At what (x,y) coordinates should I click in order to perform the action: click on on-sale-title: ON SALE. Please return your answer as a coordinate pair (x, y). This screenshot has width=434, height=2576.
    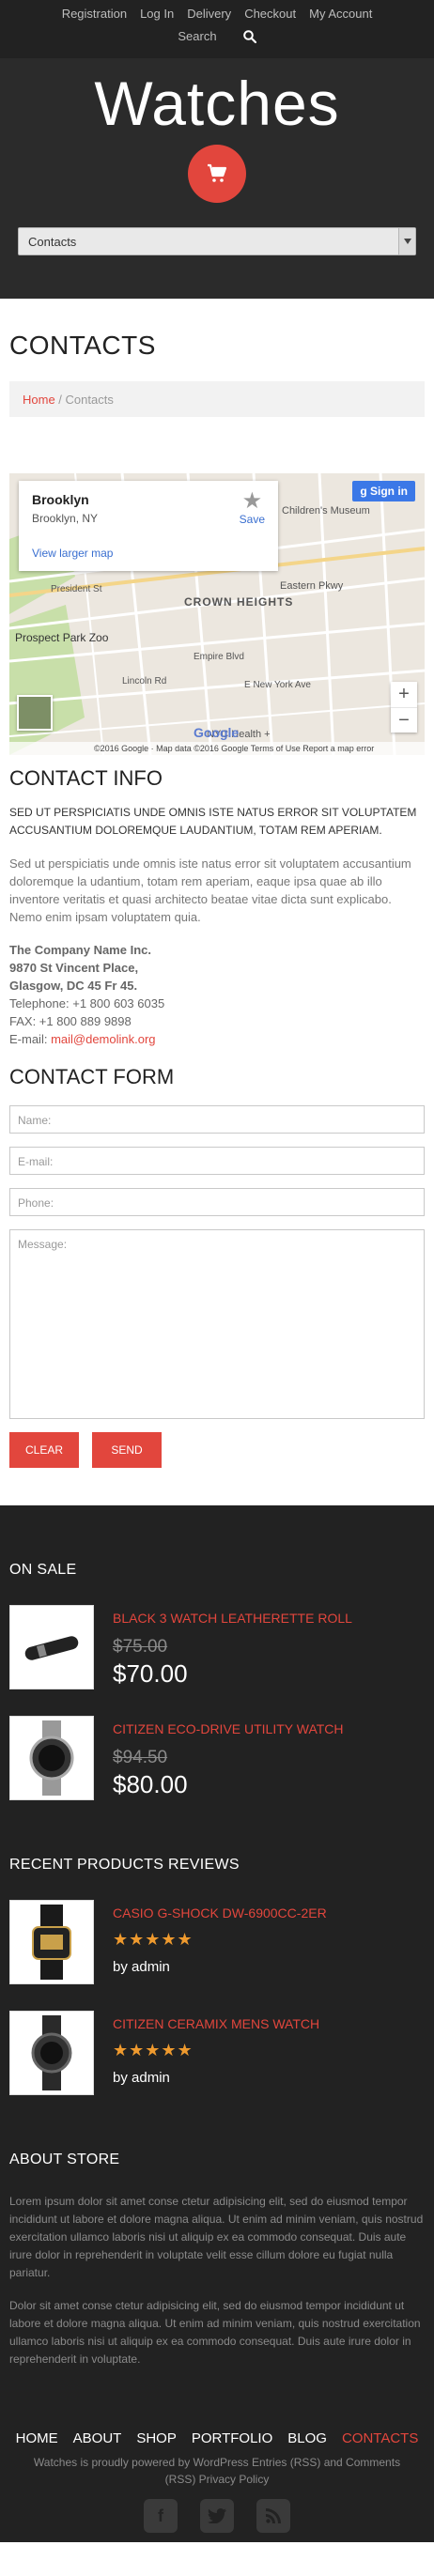
    Looking at the image, I should click on (43, 1570).